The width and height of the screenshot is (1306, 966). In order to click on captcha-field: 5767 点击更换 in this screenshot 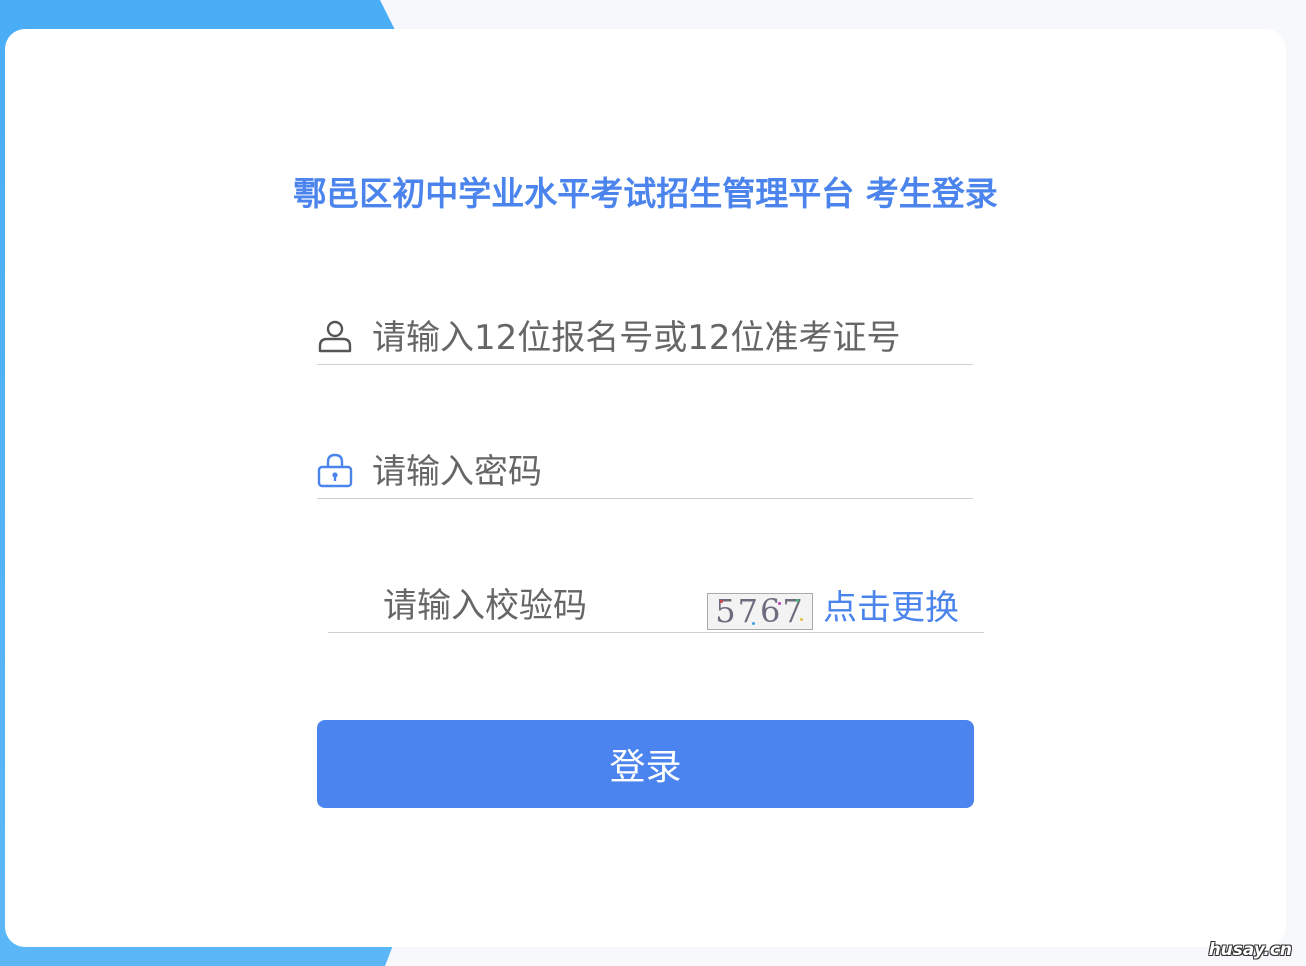, I will do `click(656, 606)`.